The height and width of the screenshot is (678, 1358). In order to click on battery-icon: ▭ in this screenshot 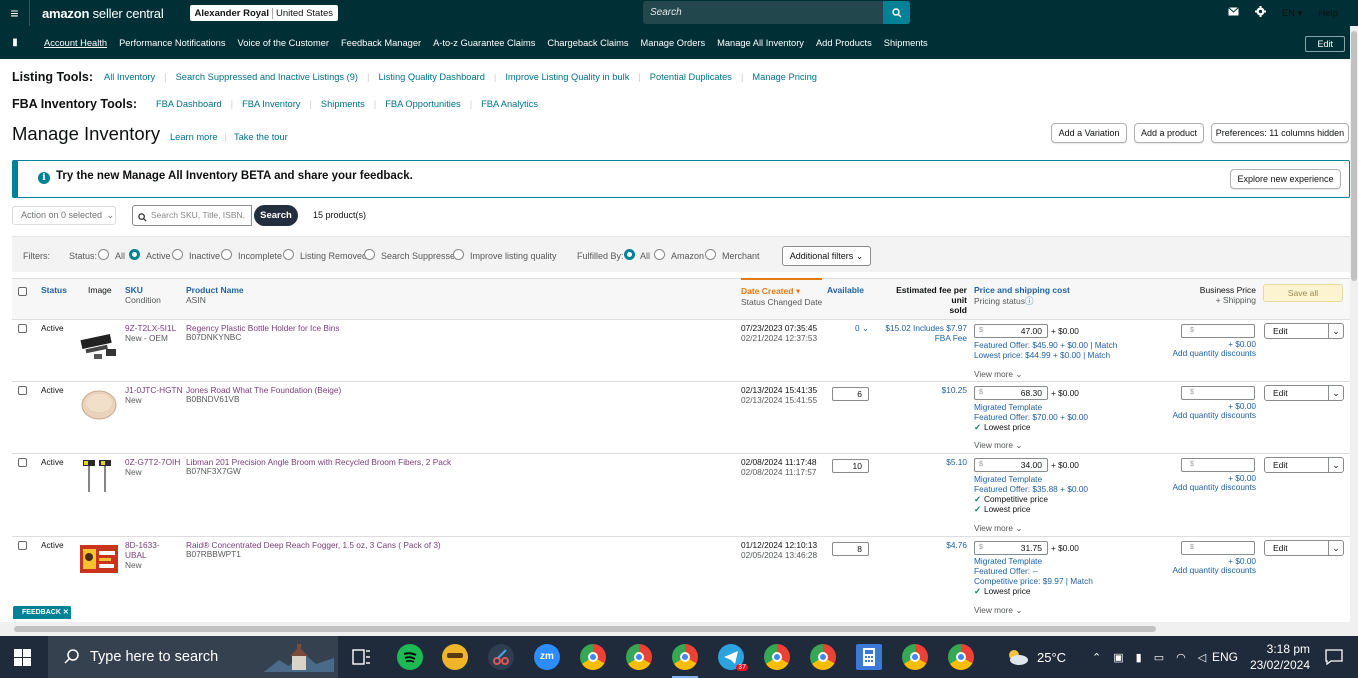, I will do `click(1159, 657)`.